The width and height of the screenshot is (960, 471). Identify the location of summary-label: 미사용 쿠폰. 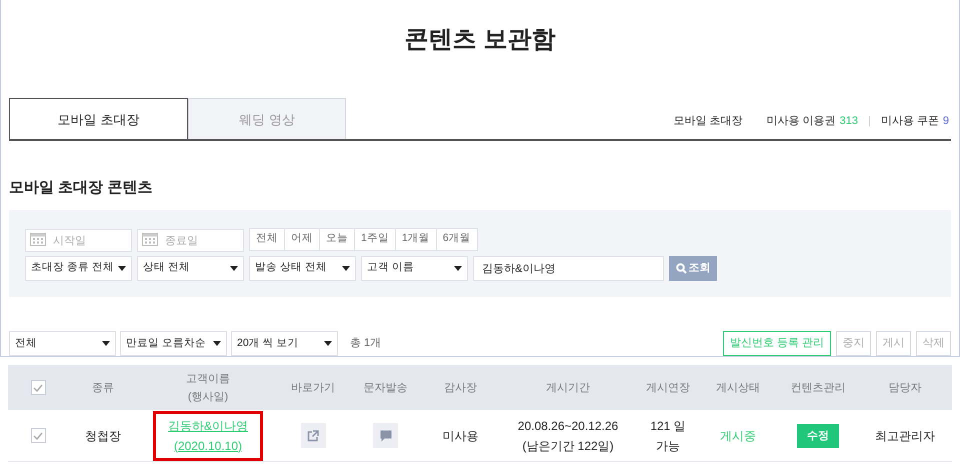
(909, 121).